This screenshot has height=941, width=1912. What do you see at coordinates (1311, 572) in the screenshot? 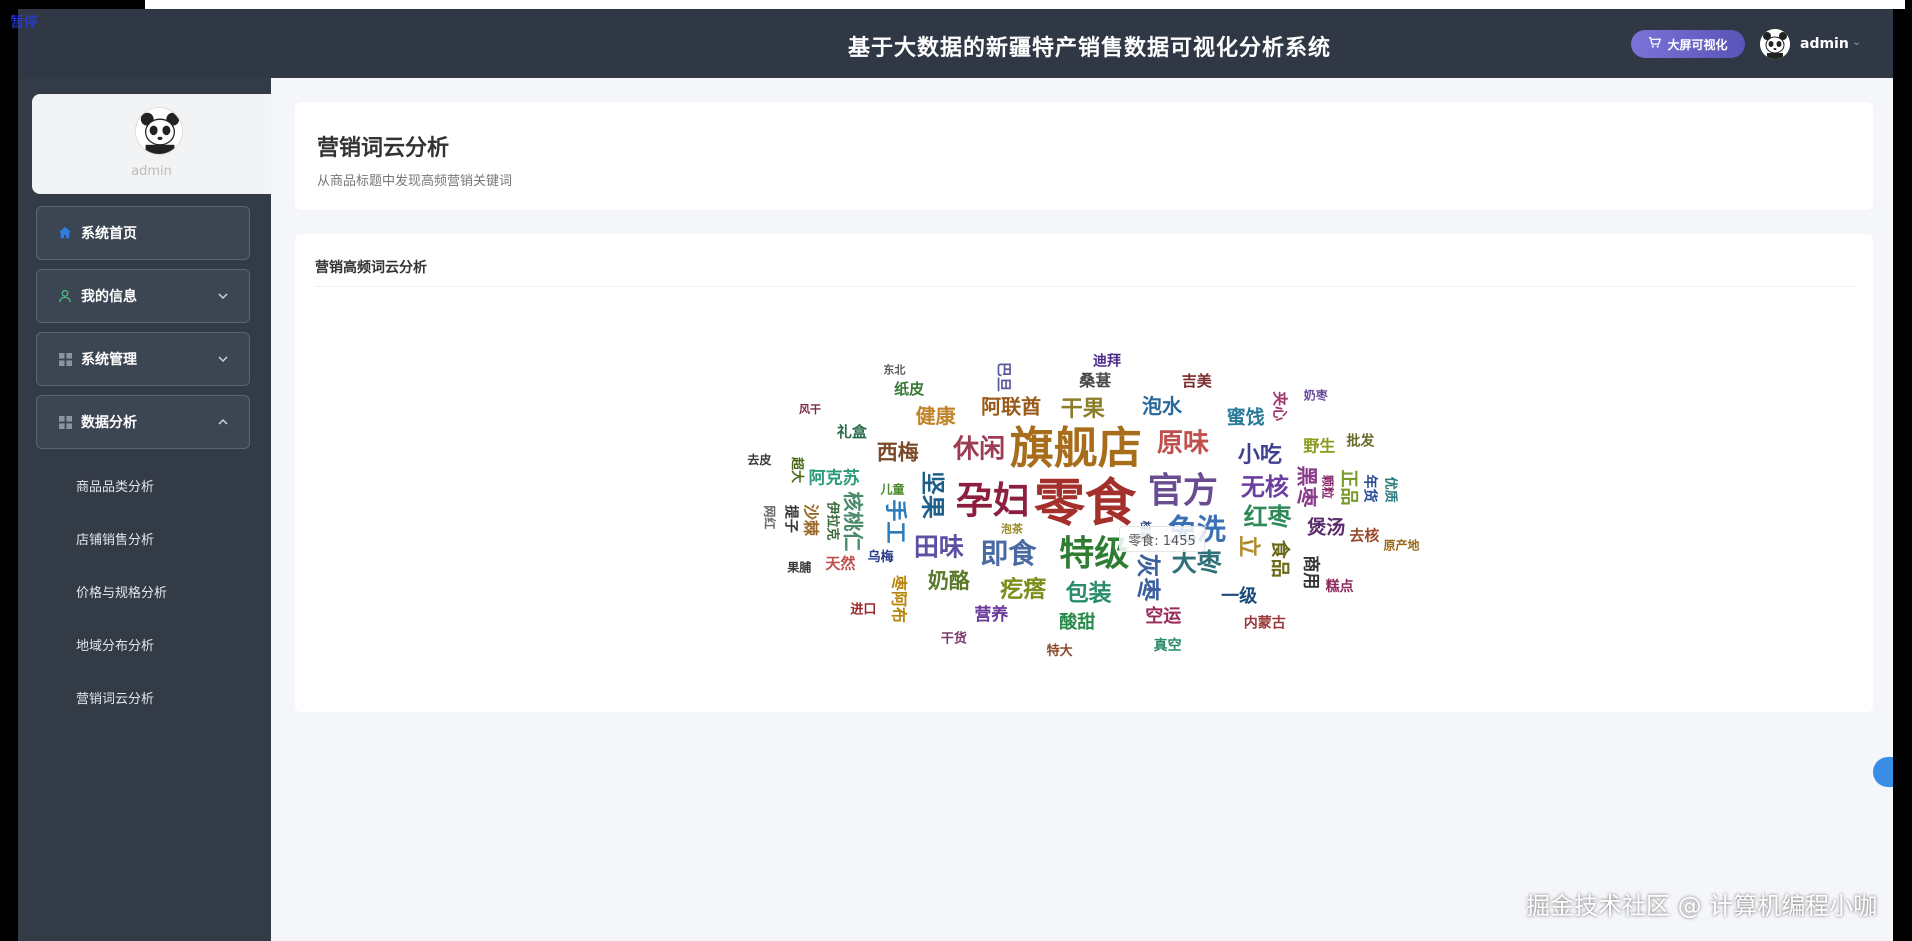
I see `word-cloud-word: 商用` at bounding box center [1311, 572].